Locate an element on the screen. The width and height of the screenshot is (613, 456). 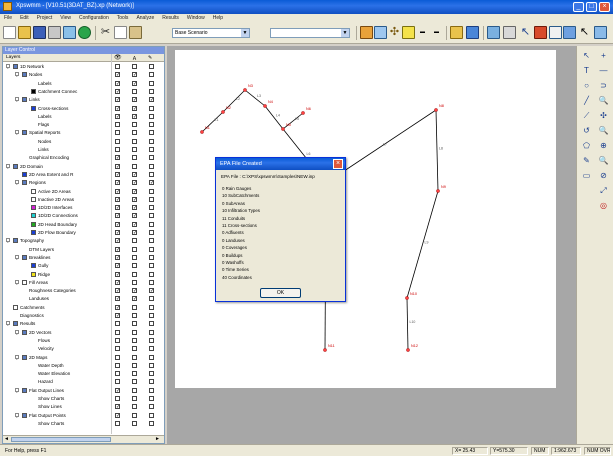
layer-row: Show Charts is located at coordinates (83, 423).